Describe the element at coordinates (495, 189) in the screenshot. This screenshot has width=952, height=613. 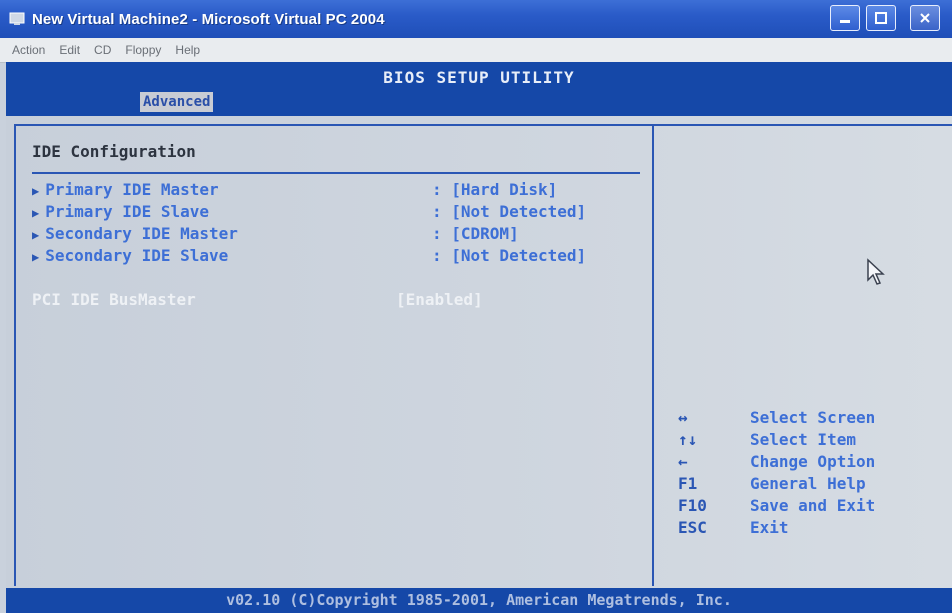
I see `setting-value: : [Hard Disk]` at that location.